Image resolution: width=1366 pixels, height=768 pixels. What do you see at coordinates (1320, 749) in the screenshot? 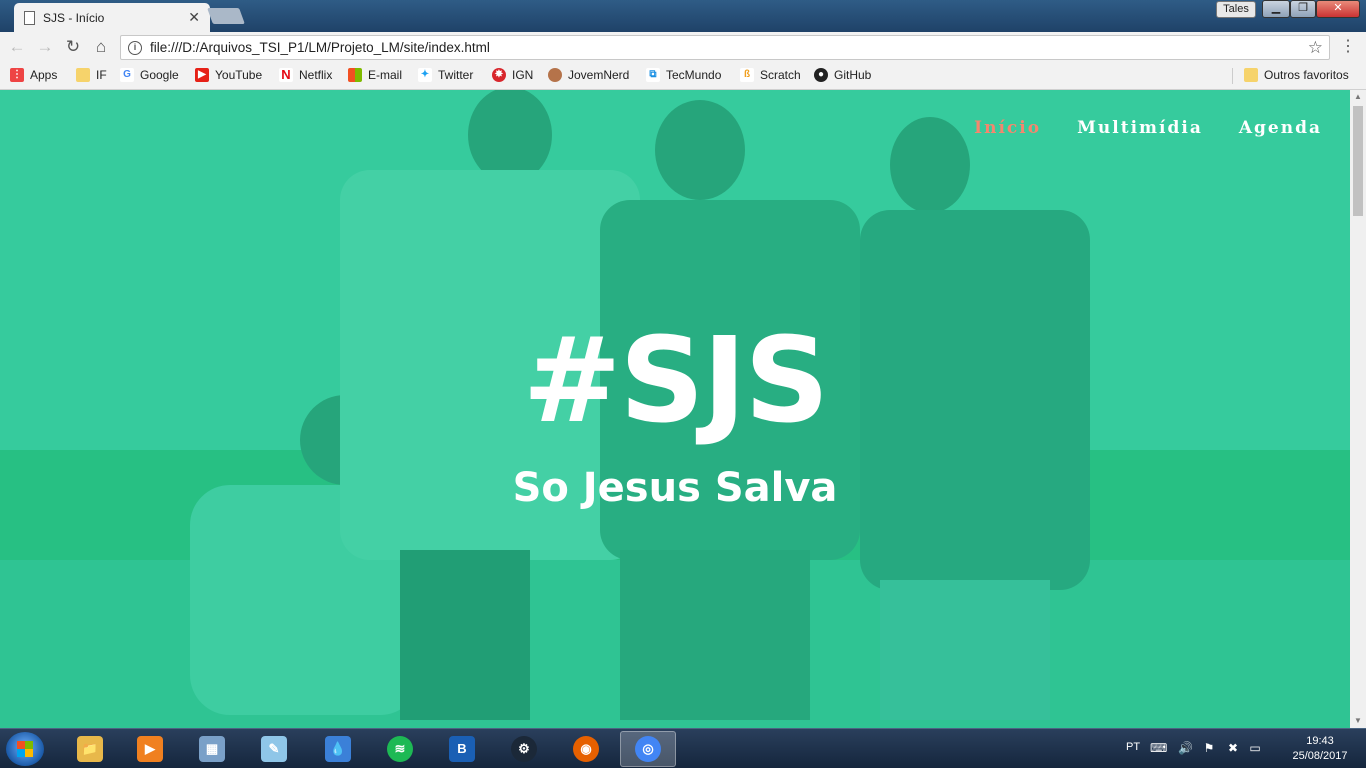
I see `system-clock: 19:43 25/08/2017` at bounding box center [1320, 749].